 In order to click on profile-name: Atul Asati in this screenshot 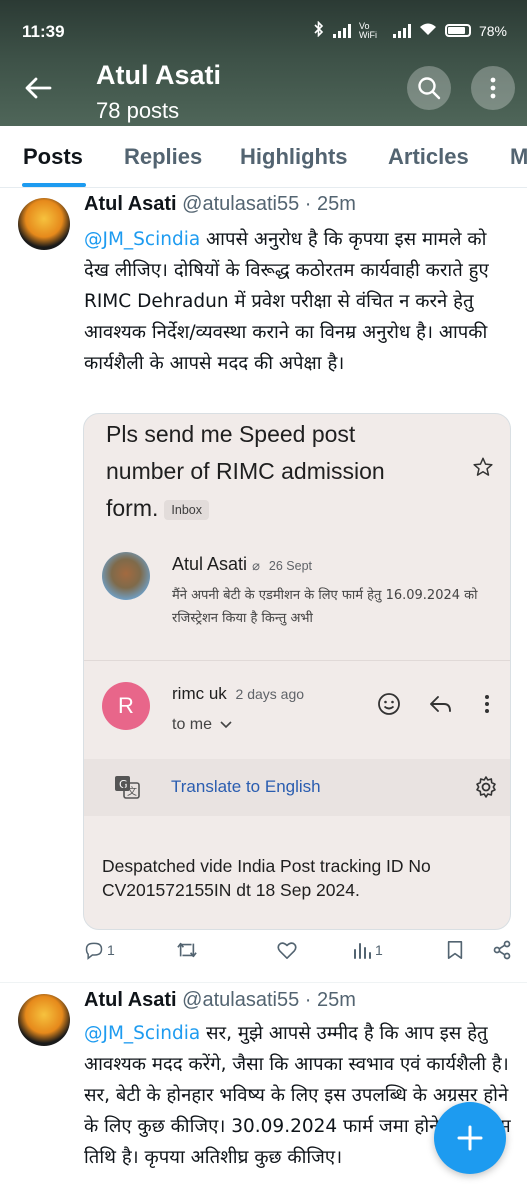, I will do `click(159, 75)`.